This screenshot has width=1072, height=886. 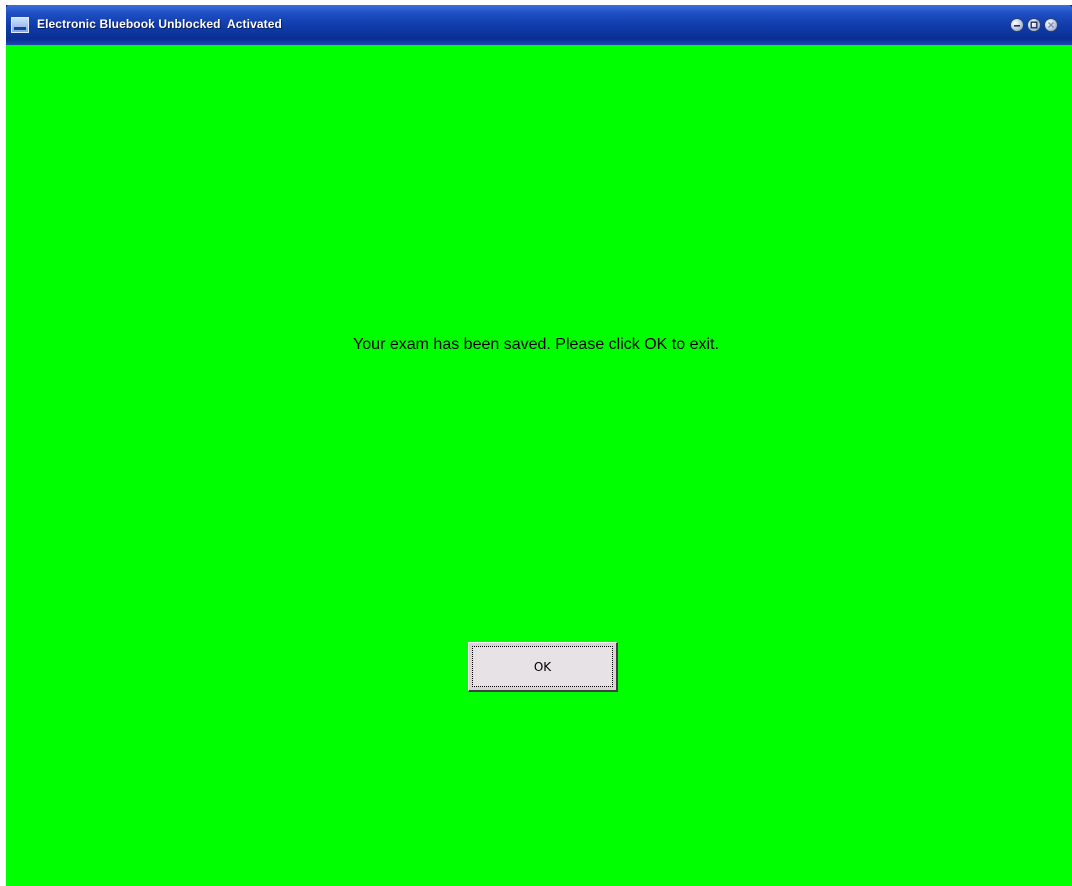 I want to click on title-bar: Electronic Bluebook Unblocked Activated, so click(x=539, y=25).